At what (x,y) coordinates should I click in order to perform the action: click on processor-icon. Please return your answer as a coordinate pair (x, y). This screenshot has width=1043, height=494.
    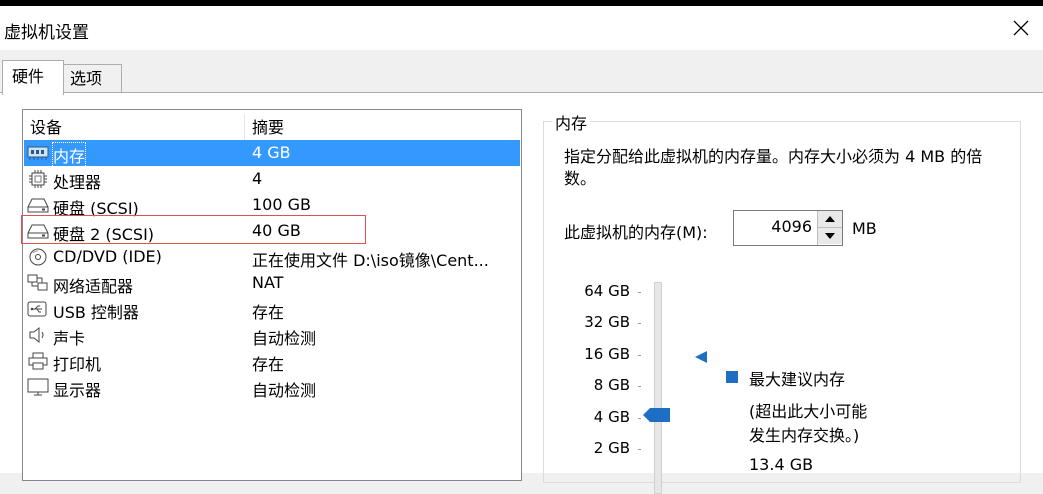
    Looking at the image, I should click on (38, 179).